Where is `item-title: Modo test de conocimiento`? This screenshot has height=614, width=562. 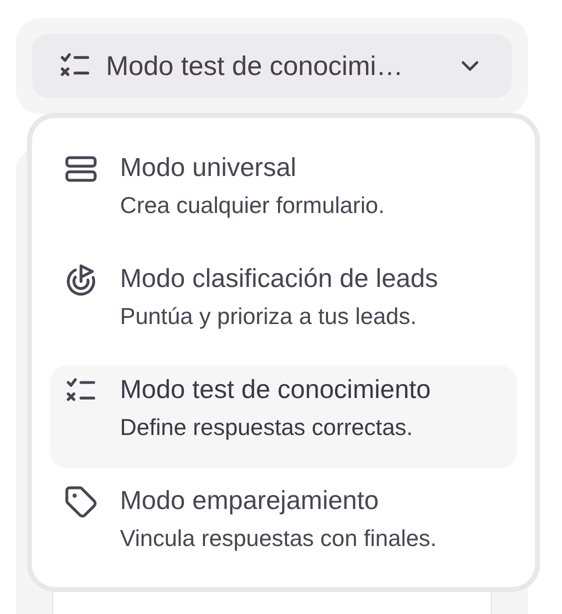
item-title: Modo test de conocimiento is located at coordinates (275, 389).